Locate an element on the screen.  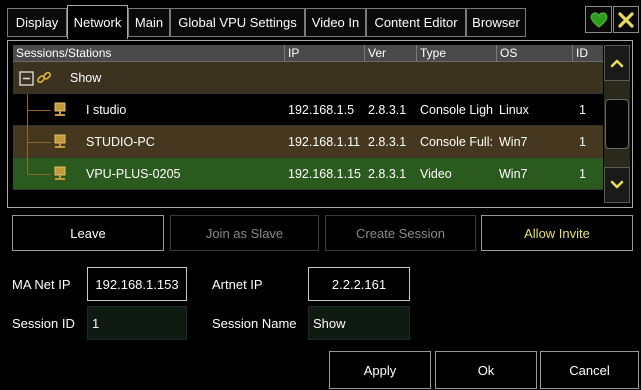
ok-button: Ok is located at coordinates (486, 370).